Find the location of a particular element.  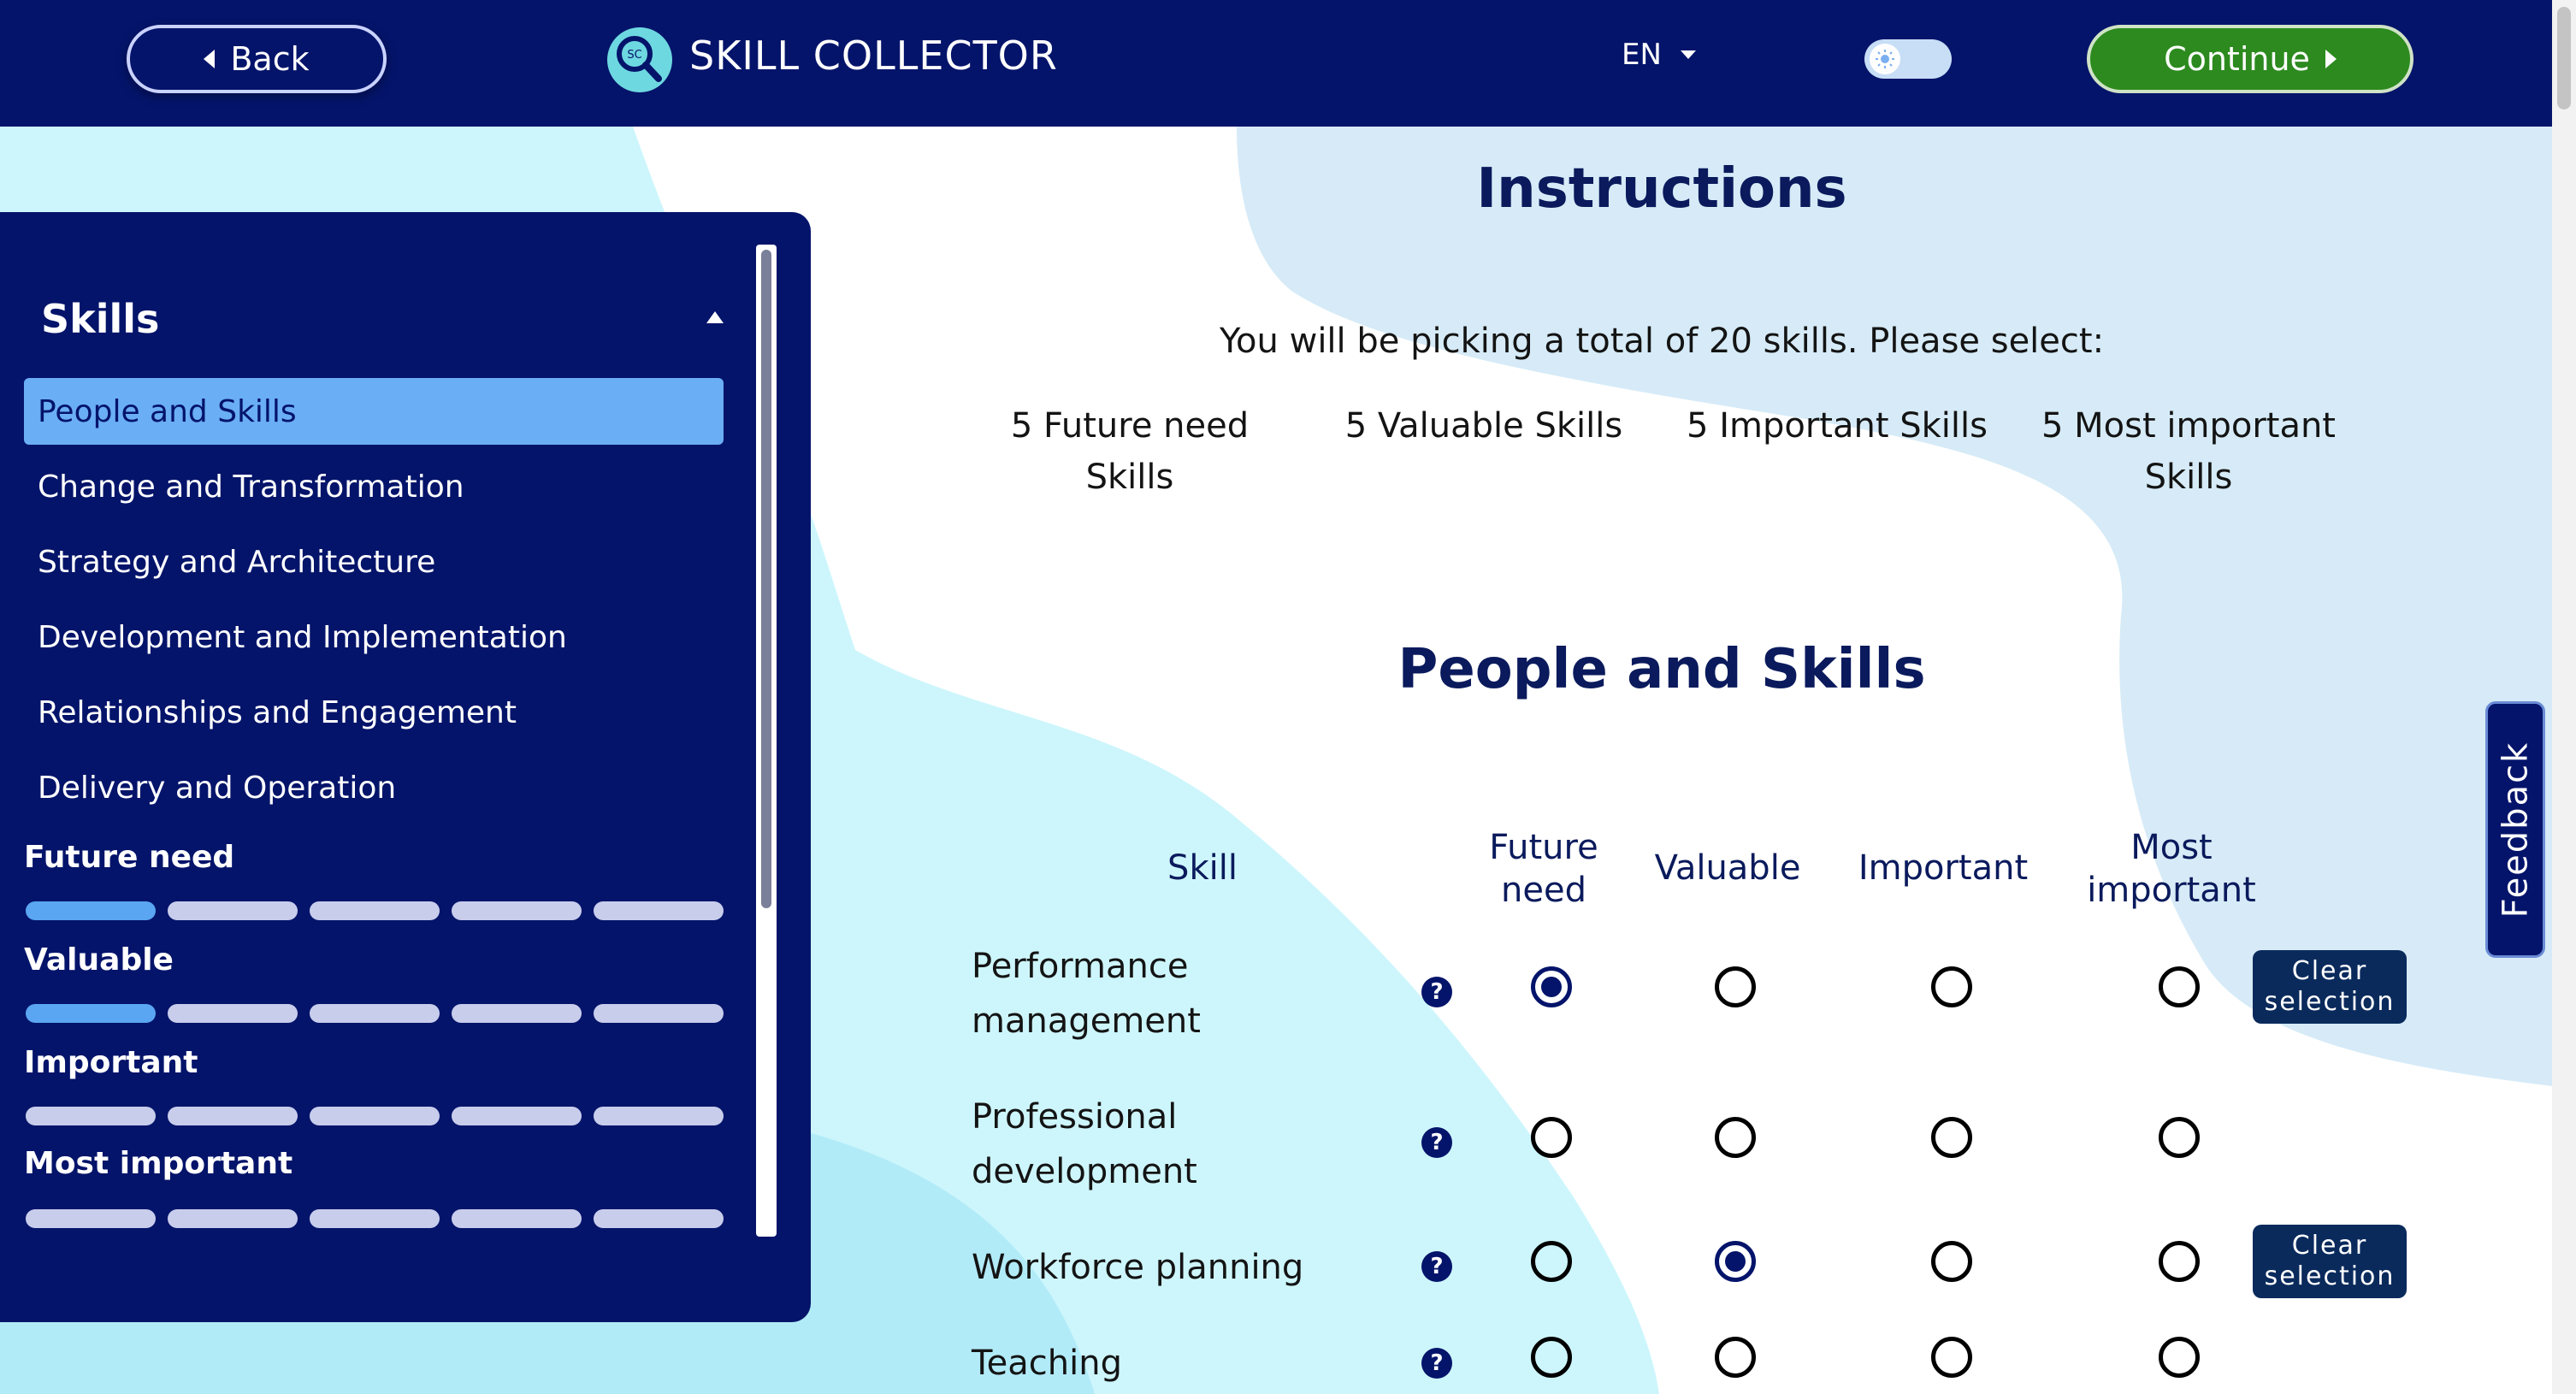

sidebar-item-delivery-and-operation: Delivery and Operation is located at coordinates (374, 787).